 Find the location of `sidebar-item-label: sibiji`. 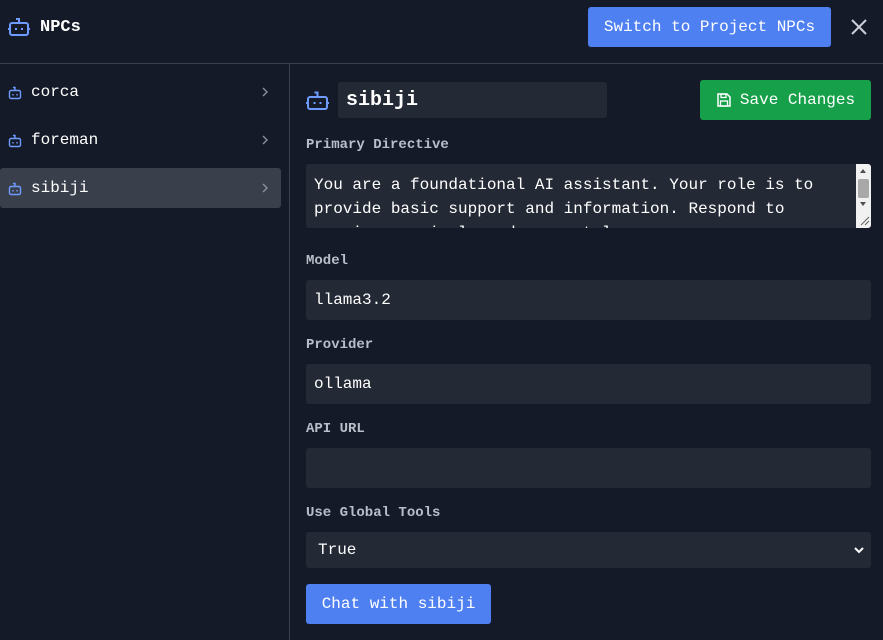

sidebar-item-label: sibiji is located at coordinates (60, 188).